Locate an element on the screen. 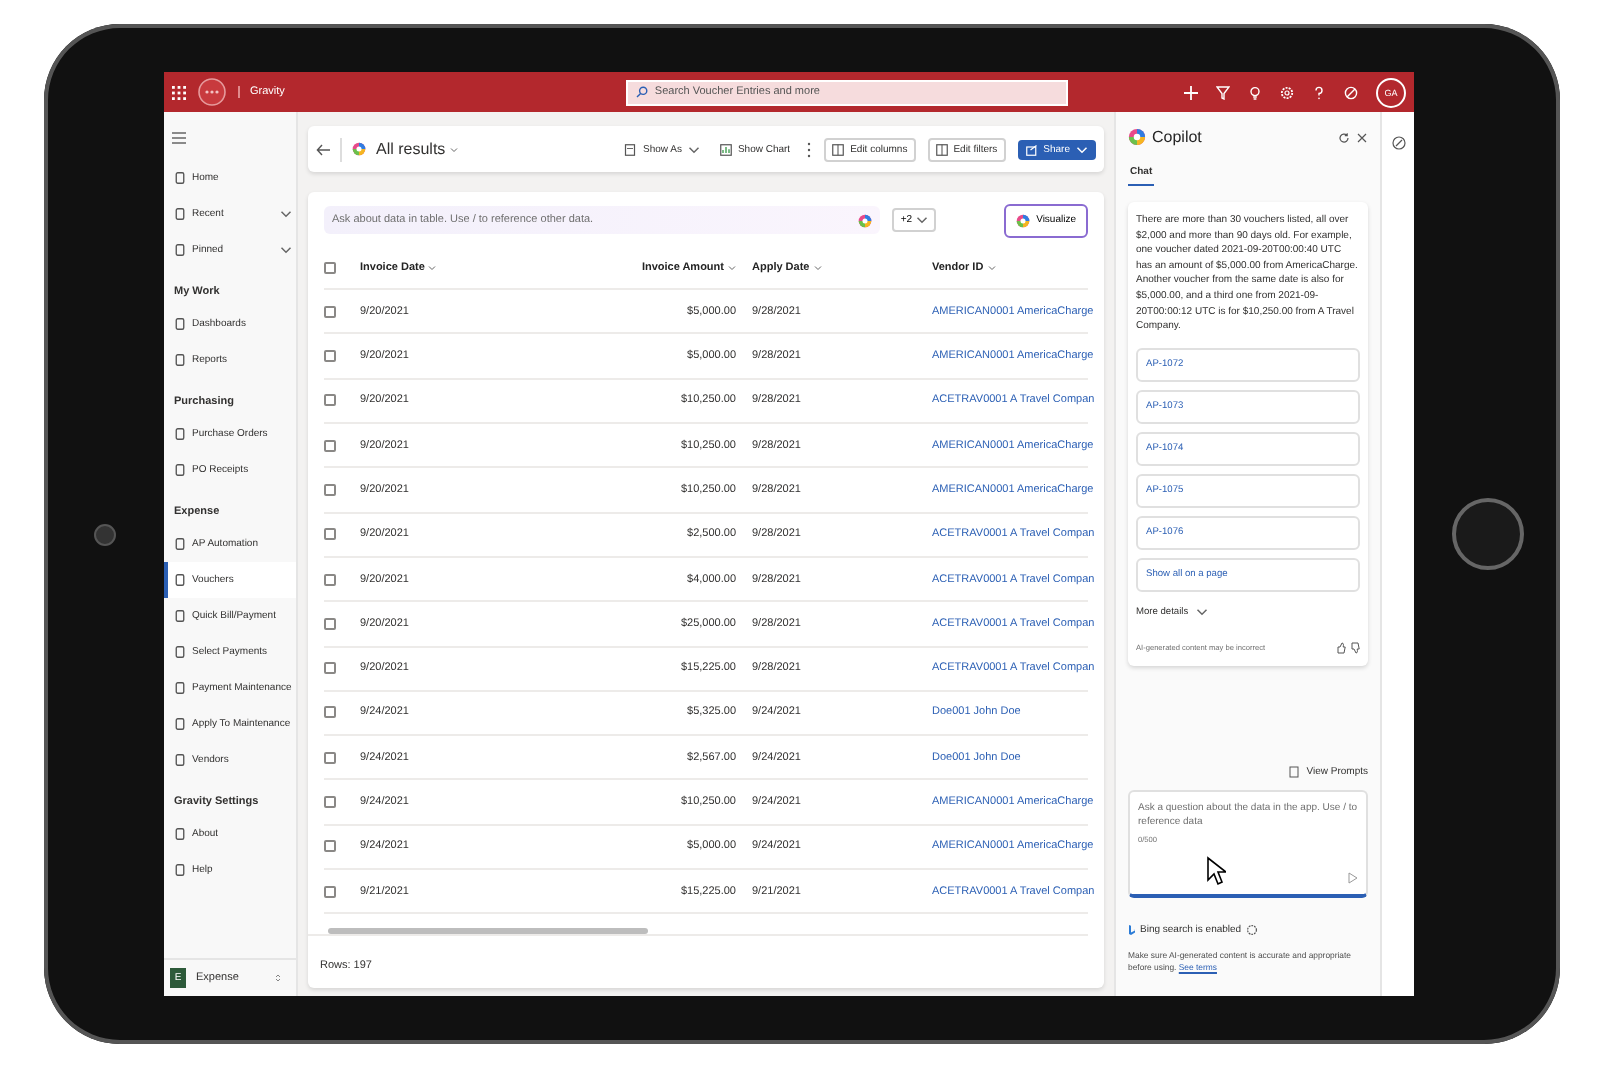 The image size is (1600, 1090). circle-icon is located at coordinates (1398, 143).